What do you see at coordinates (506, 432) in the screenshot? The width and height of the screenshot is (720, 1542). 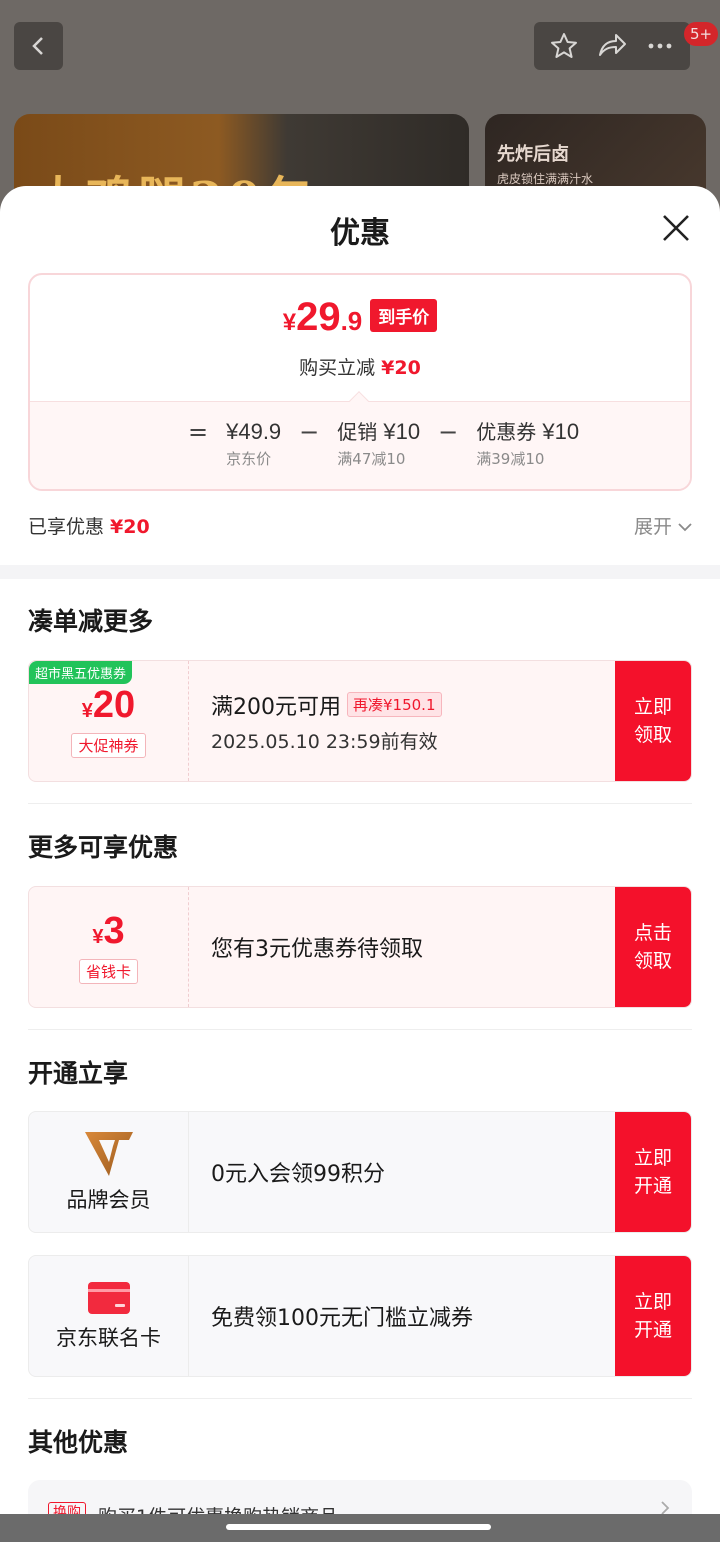 I see `coupon-label: 优惠券` at bounding box center [506, 432].